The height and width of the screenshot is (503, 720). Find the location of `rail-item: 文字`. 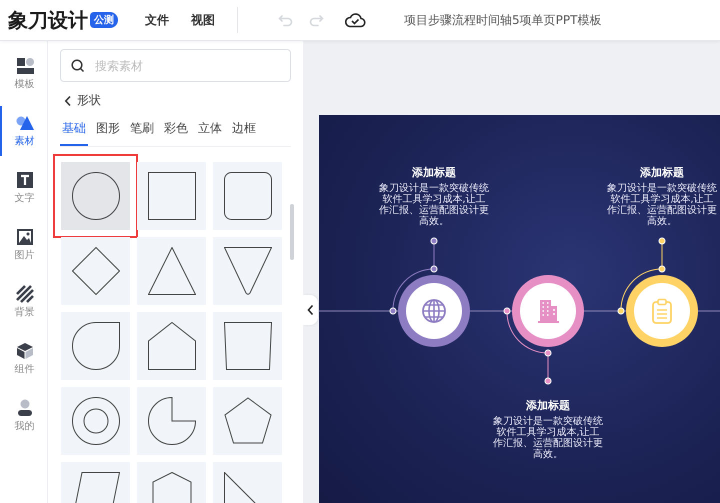

rail-item: 文字 is located at coordinates (23, 188).